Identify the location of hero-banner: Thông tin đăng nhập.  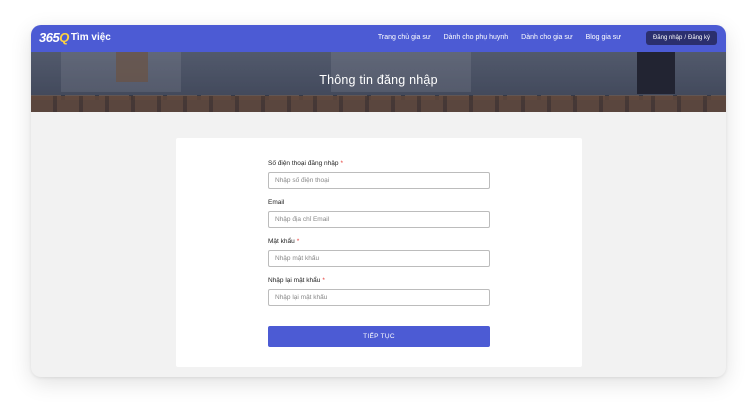
(378, 82).